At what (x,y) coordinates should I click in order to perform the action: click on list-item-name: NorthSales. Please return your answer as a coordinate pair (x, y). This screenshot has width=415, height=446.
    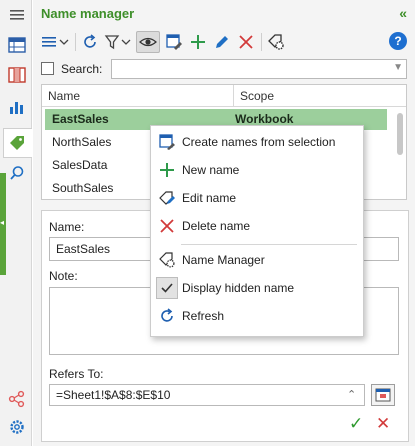
    Looking at the image, I should click on (82, 142).